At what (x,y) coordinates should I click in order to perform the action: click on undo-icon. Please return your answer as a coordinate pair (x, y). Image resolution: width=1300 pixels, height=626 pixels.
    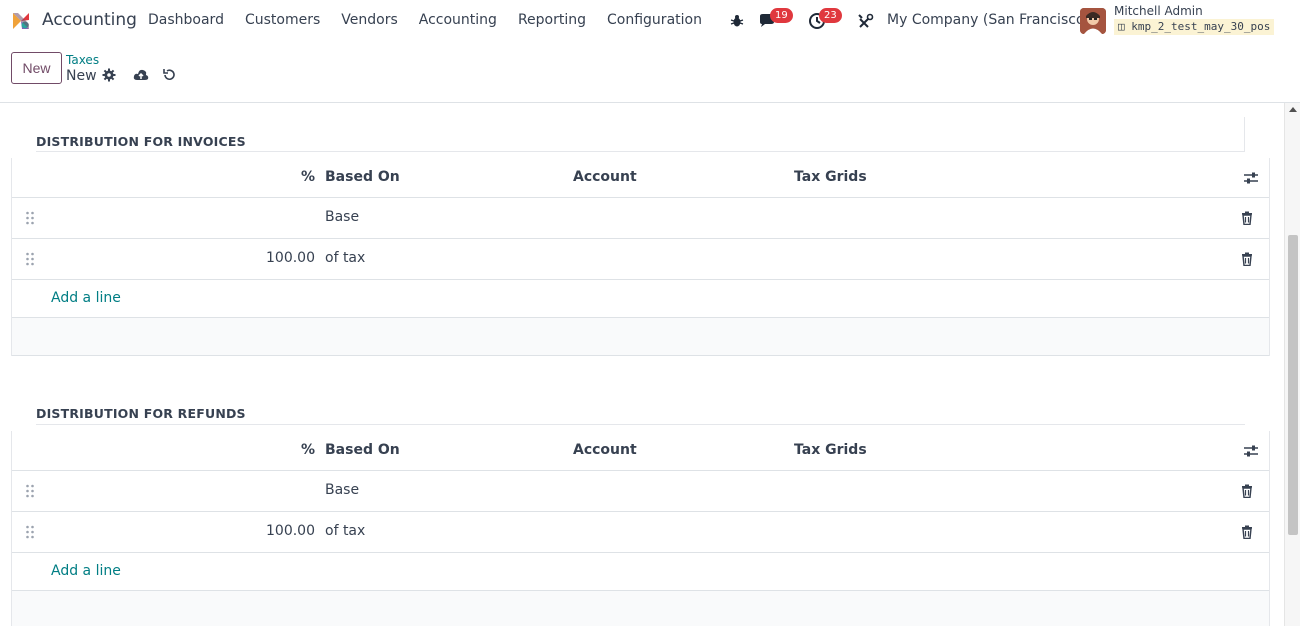
    Looking at the image, I should click on (169, 75).